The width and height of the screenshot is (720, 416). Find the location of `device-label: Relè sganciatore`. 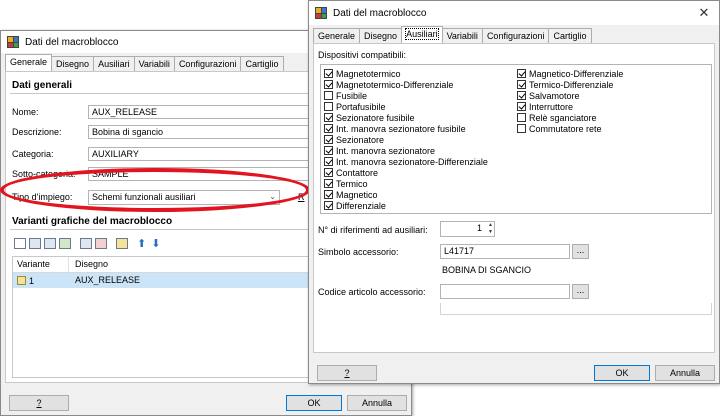

device-label: Relè sganciatore is located at coordinates (563, 117).